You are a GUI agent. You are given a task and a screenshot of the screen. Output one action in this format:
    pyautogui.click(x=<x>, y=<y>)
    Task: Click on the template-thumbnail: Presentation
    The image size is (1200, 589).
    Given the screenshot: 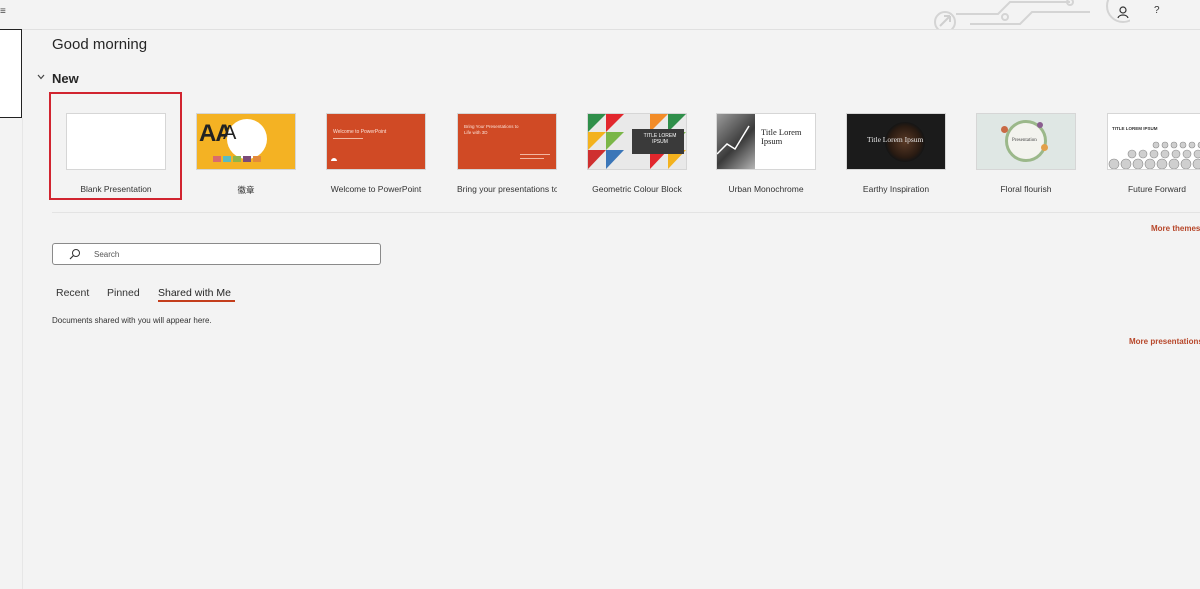 What is the action you would take?
    pyautogui.click(x=1026, y=141)
    